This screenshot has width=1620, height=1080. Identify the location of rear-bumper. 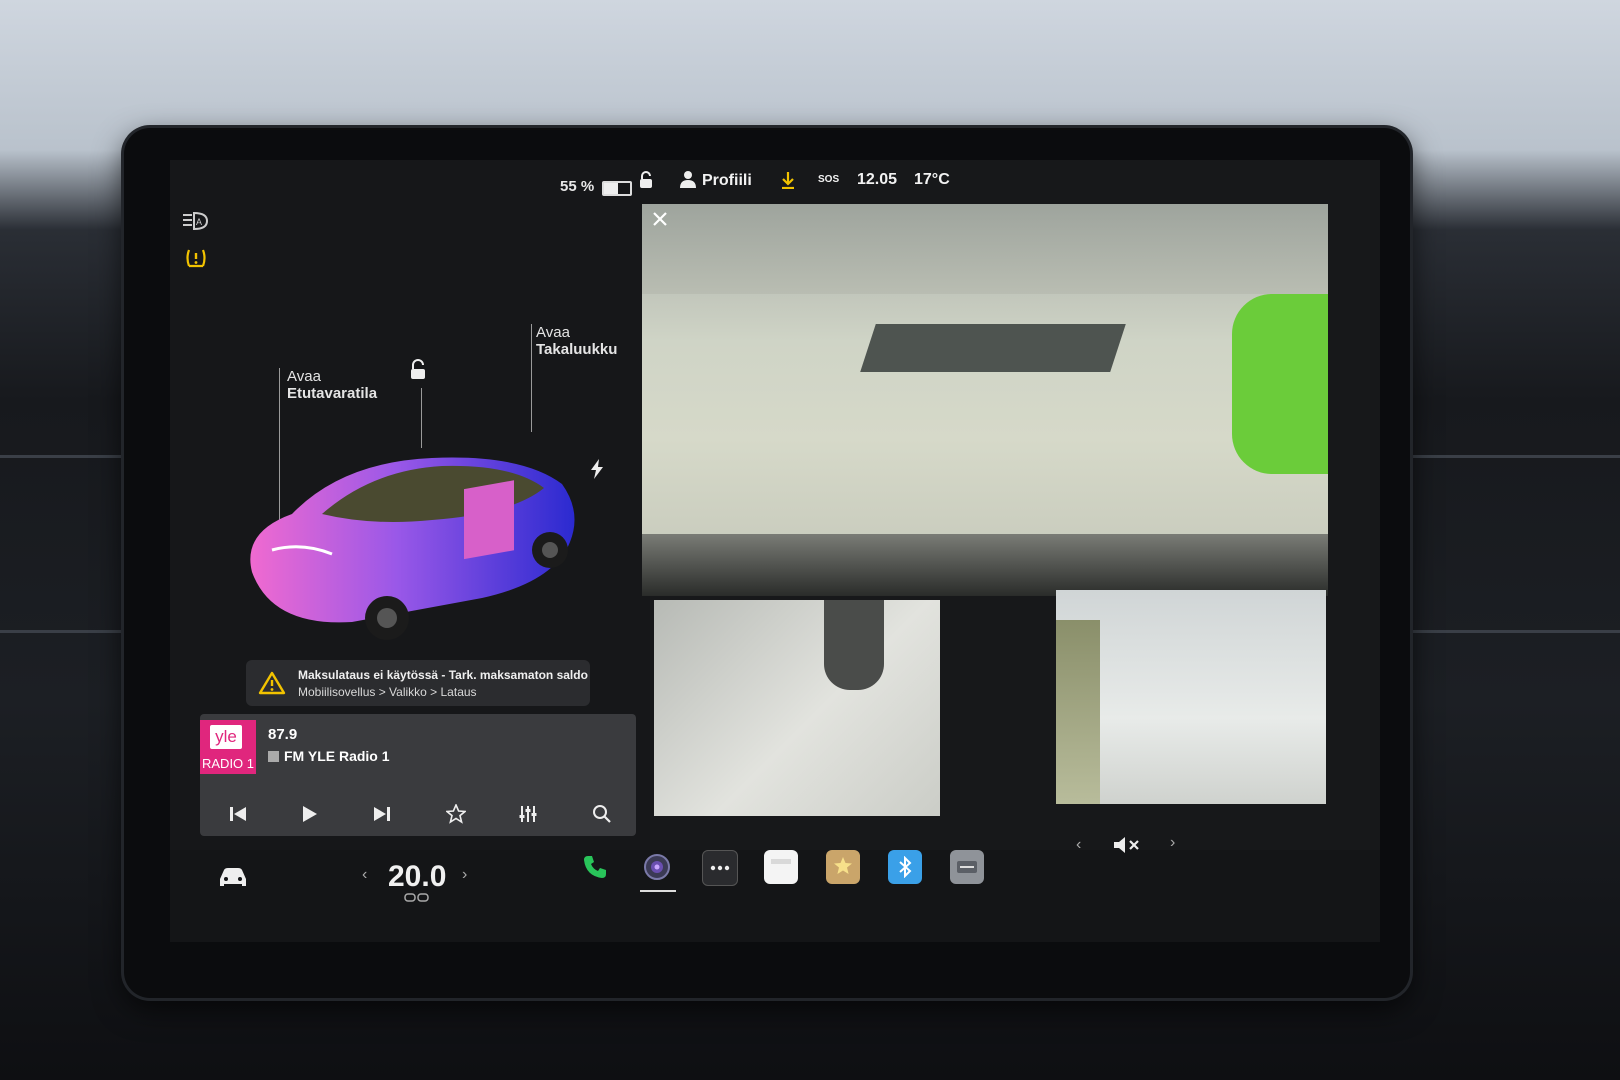
(985, 565).